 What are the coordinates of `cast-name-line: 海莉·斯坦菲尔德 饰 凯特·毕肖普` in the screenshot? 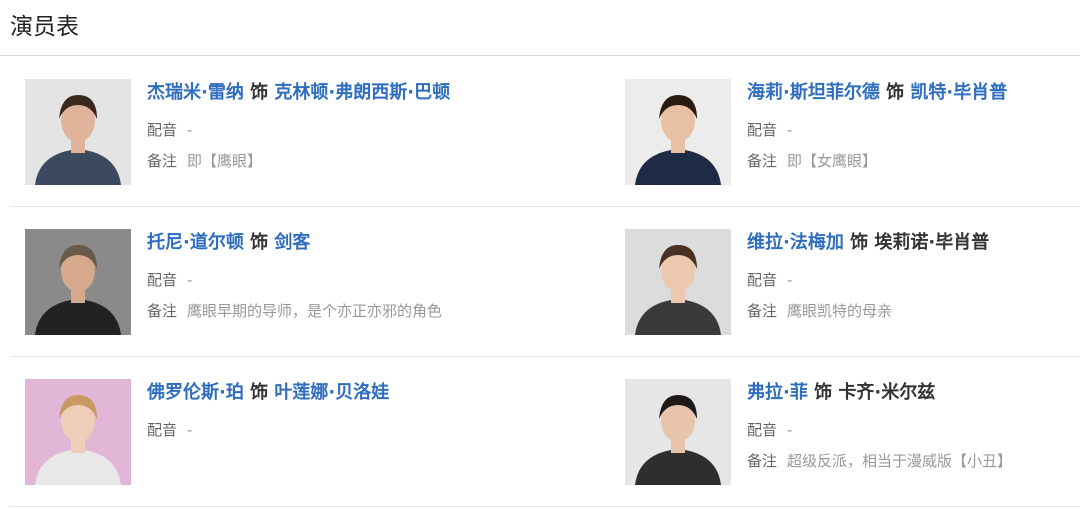 It's located at (913, 93).